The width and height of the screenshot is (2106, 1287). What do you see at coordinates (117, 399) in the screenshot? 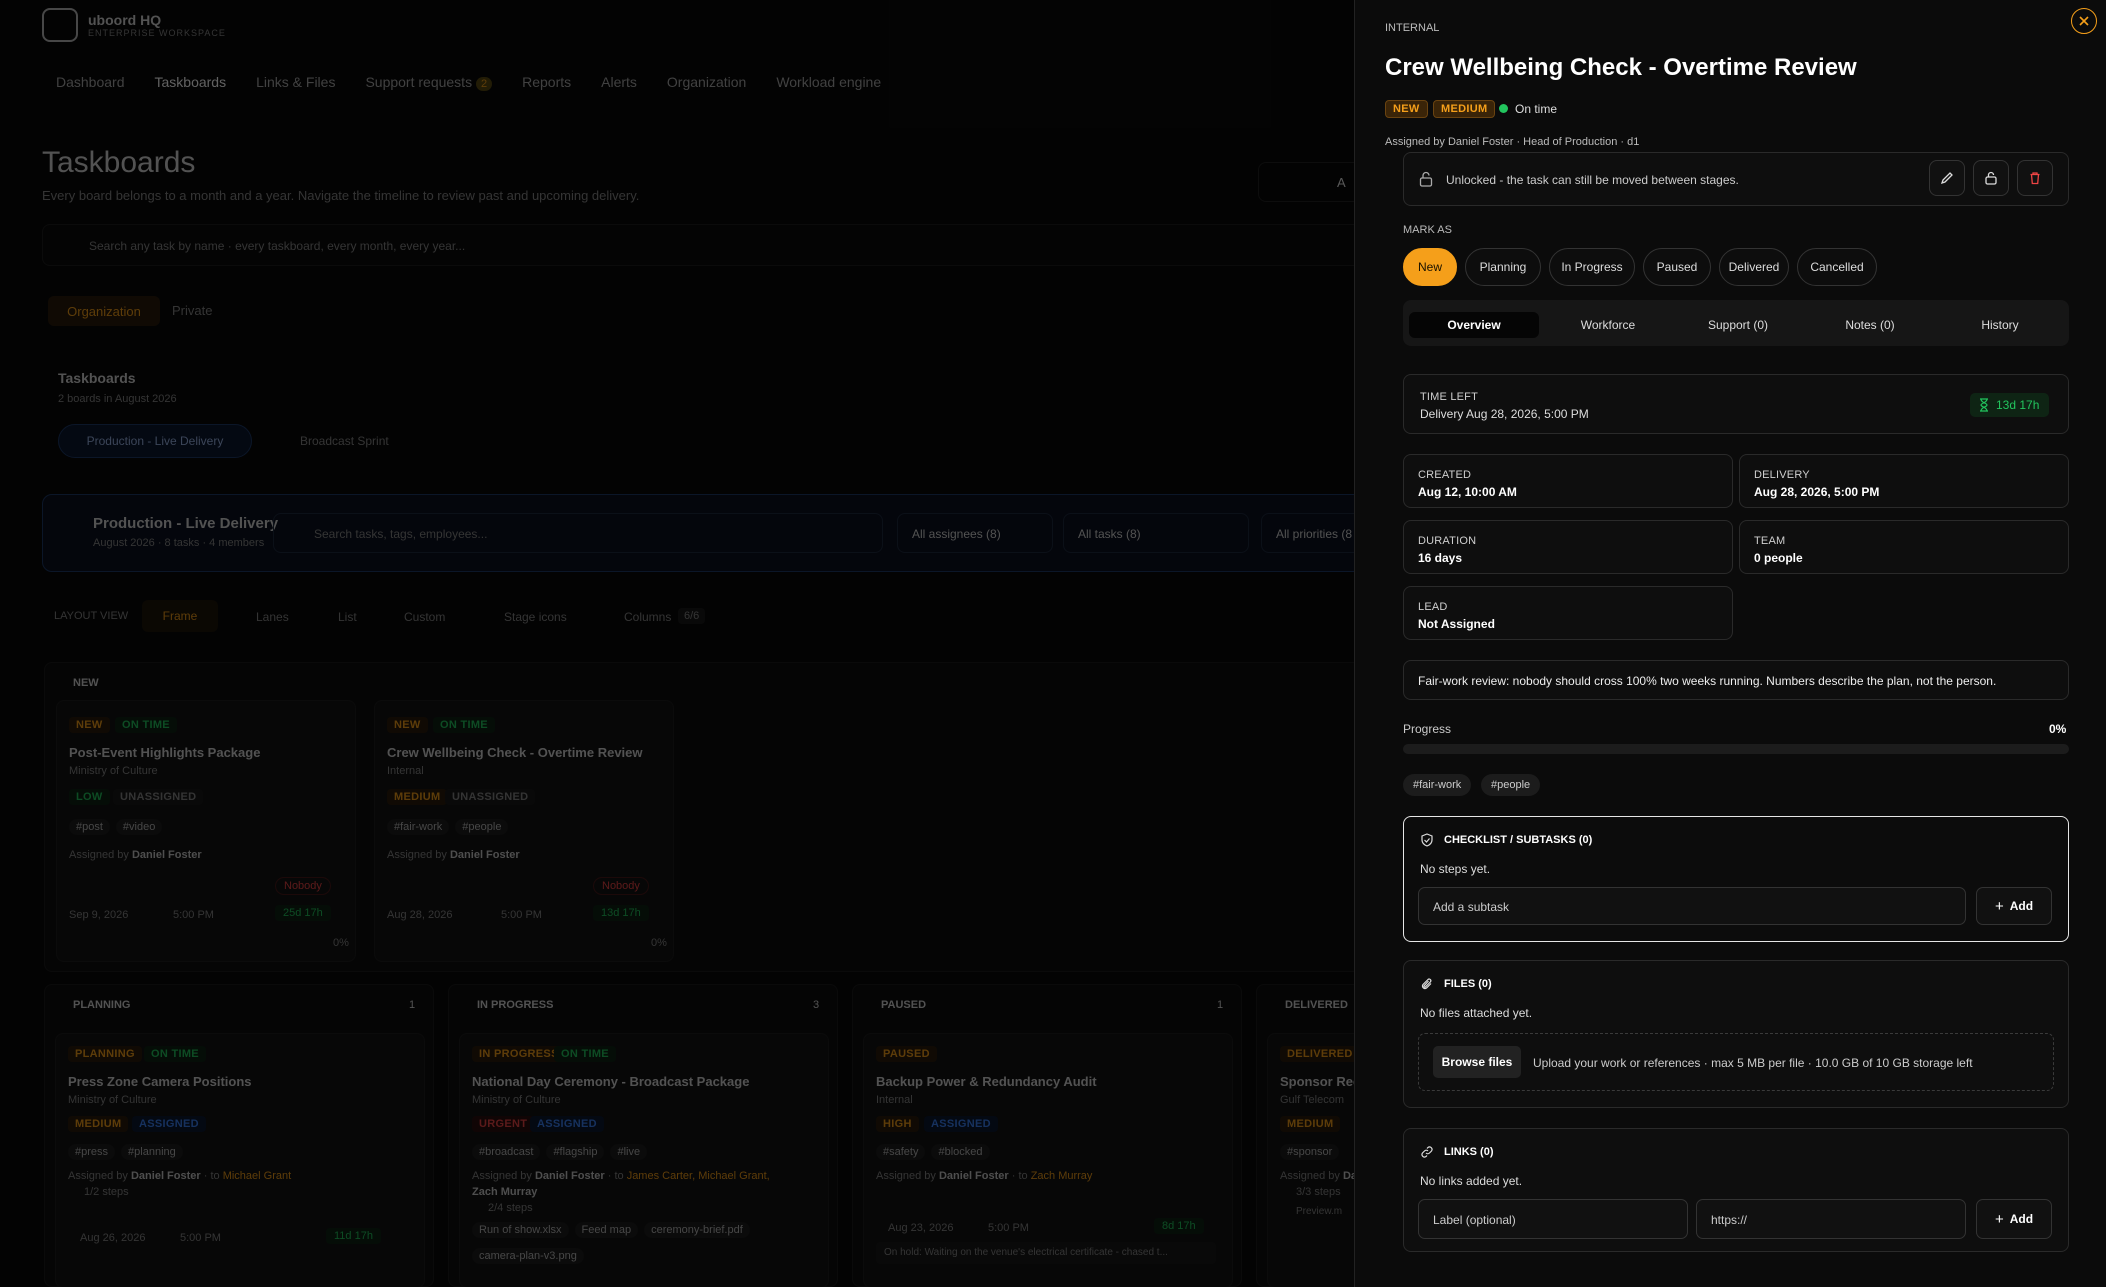
I see `boards-count: 2 boards in August 2026` at bounding box center [117, 399].